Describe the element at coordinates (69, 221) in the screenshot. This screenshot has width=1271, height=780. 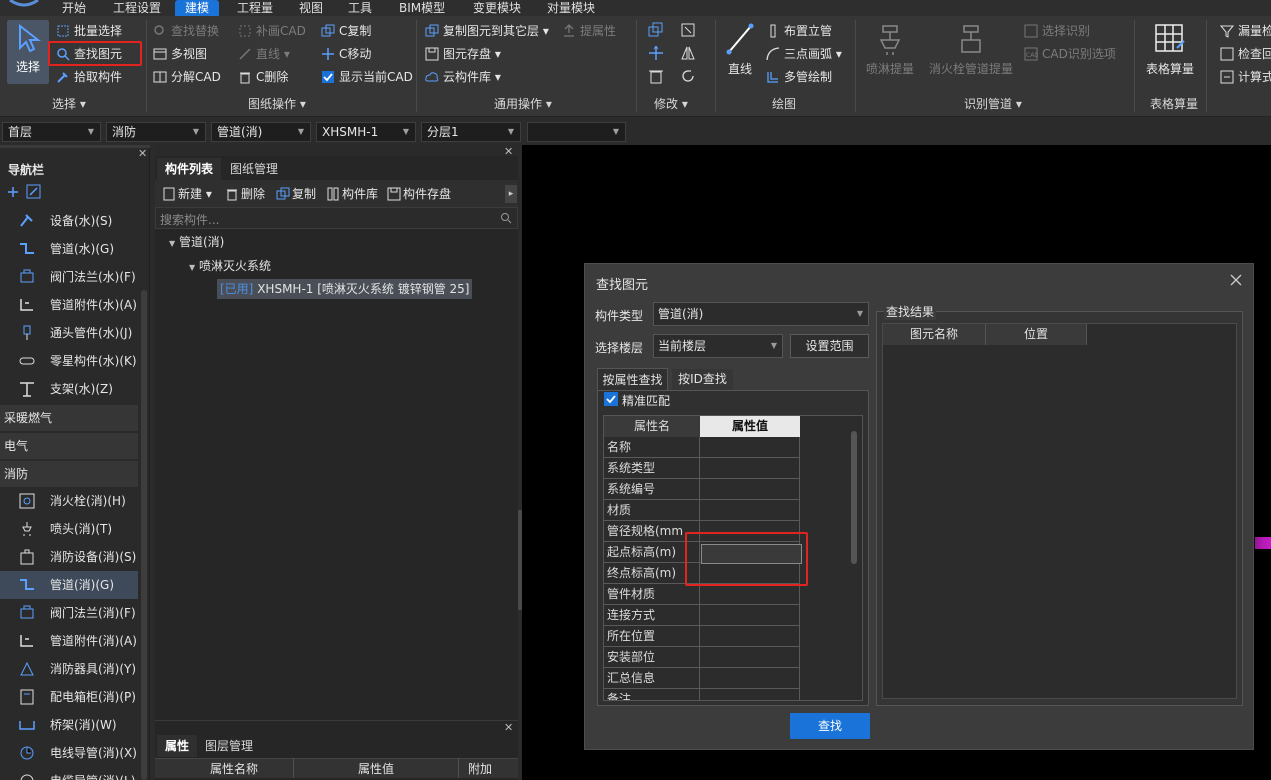
I see `nav-item-water-0: 设备(水)(S)` at that location.